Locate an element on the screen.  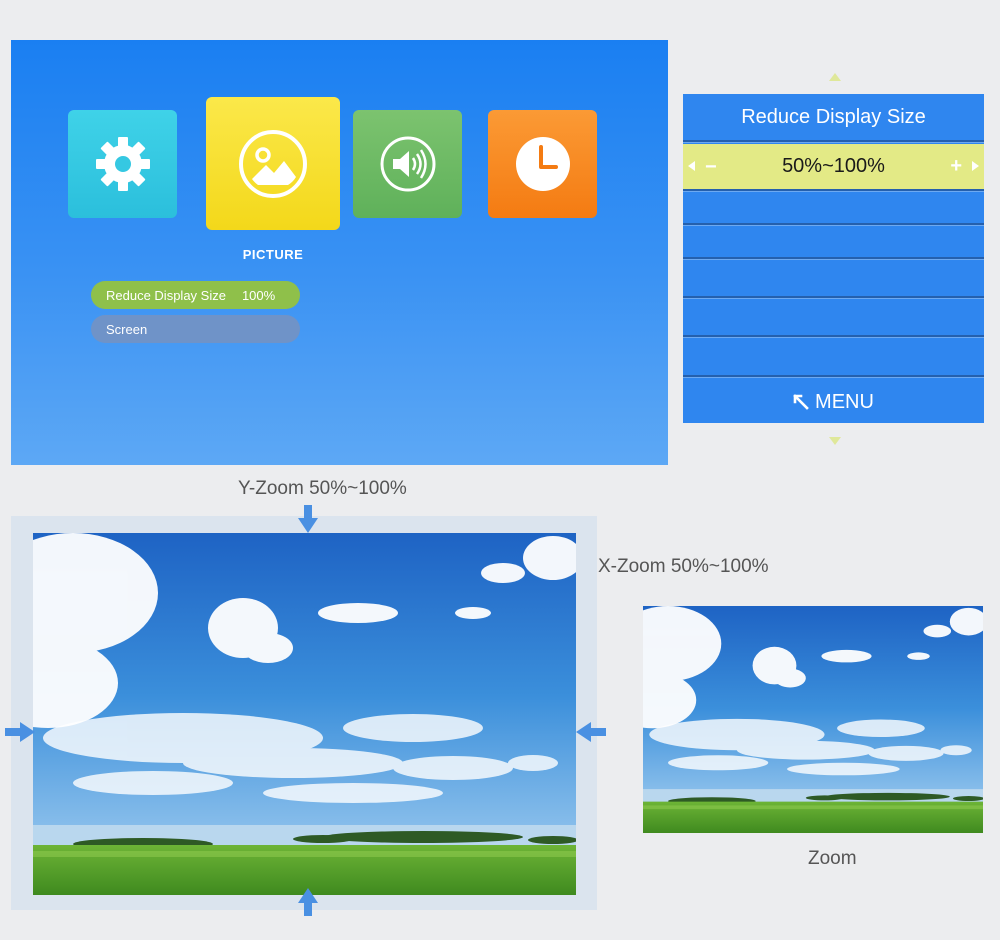
menu-item-label: Reduce Display Size is located at coordinates (166, 295).